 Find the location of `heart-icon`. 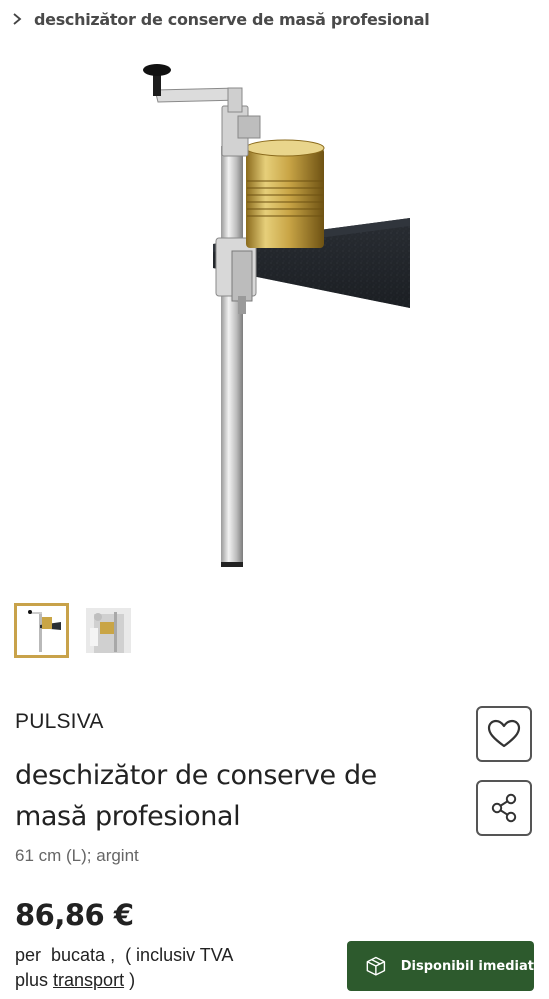

heart-icon is located at coordinates (504, 733).